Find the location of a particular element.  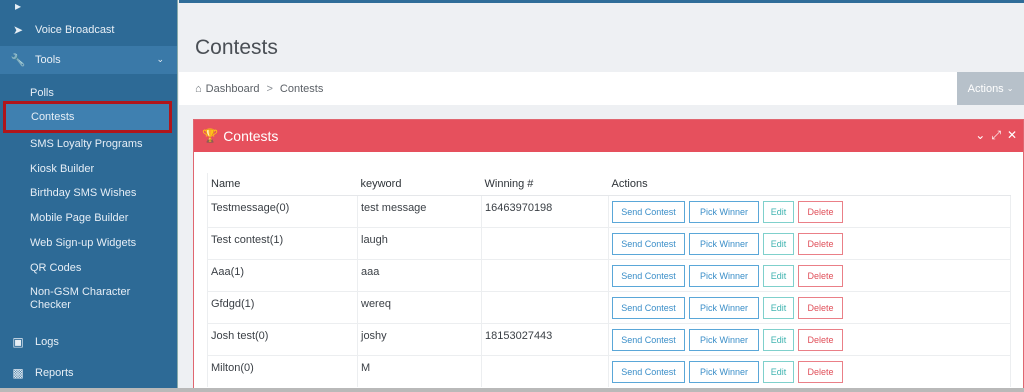

cell-name: Milton(0) is located at coordinates (282, 370).